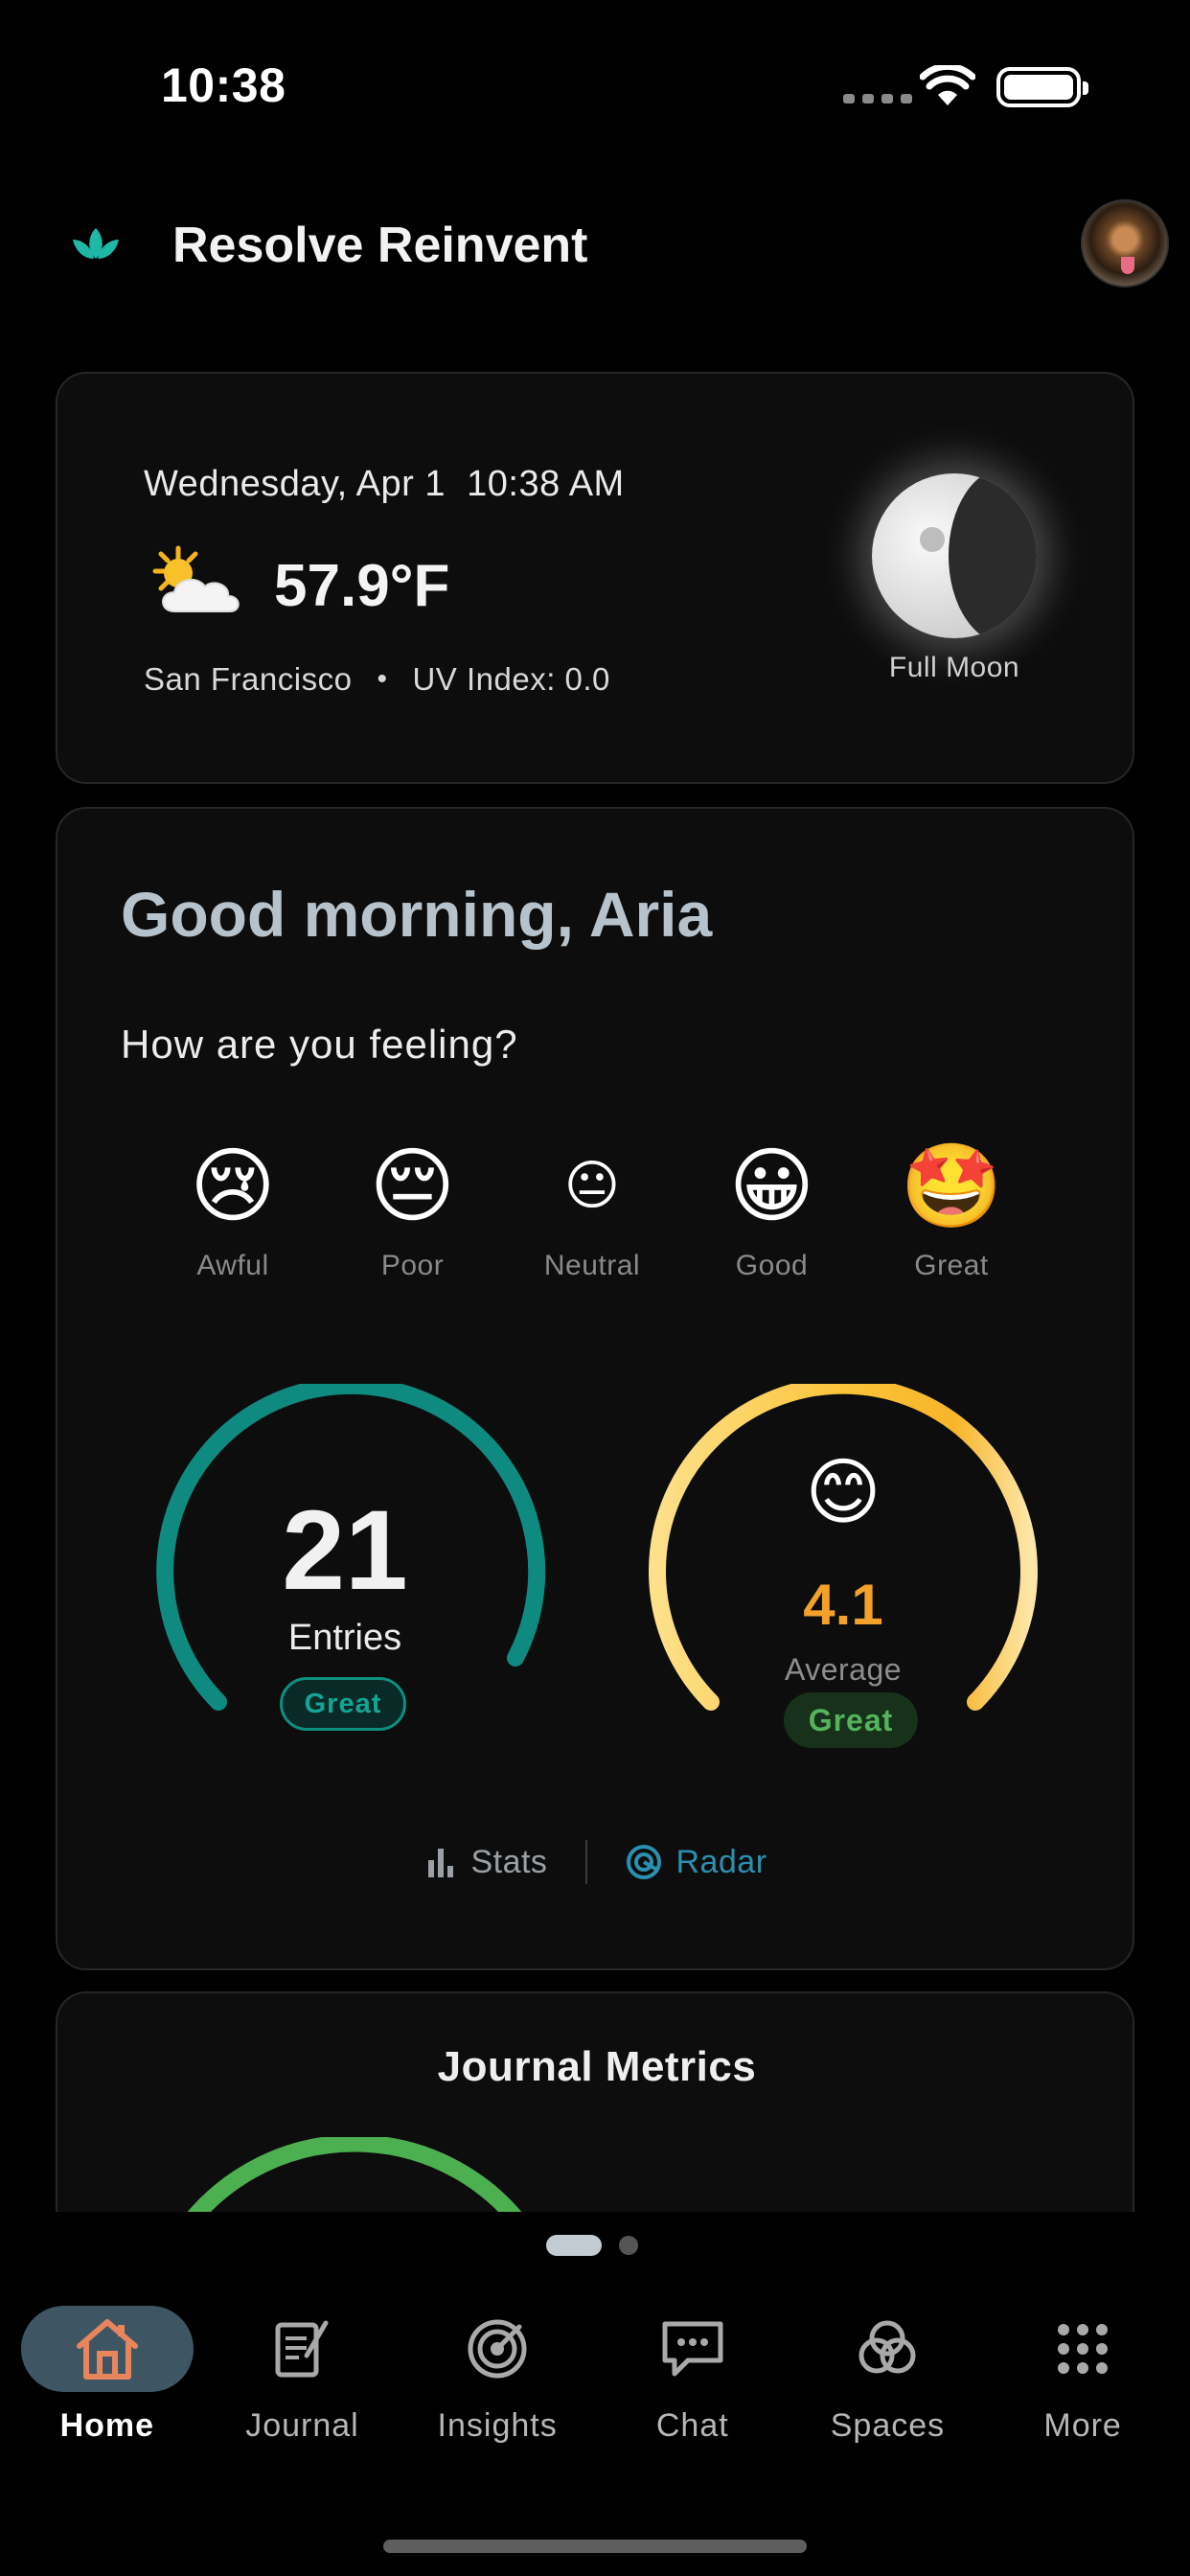  Describe the element at coordinates (511, 679) in the screenshot. I see `uv-index: UV Index: 0.0` at that location.